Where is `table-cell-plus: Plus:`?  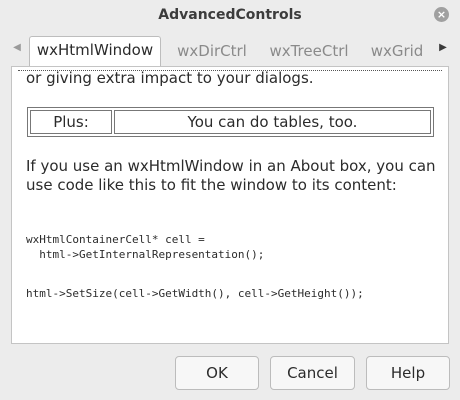
table-cell-plus: Plus: is located at coordinates (71, 122).